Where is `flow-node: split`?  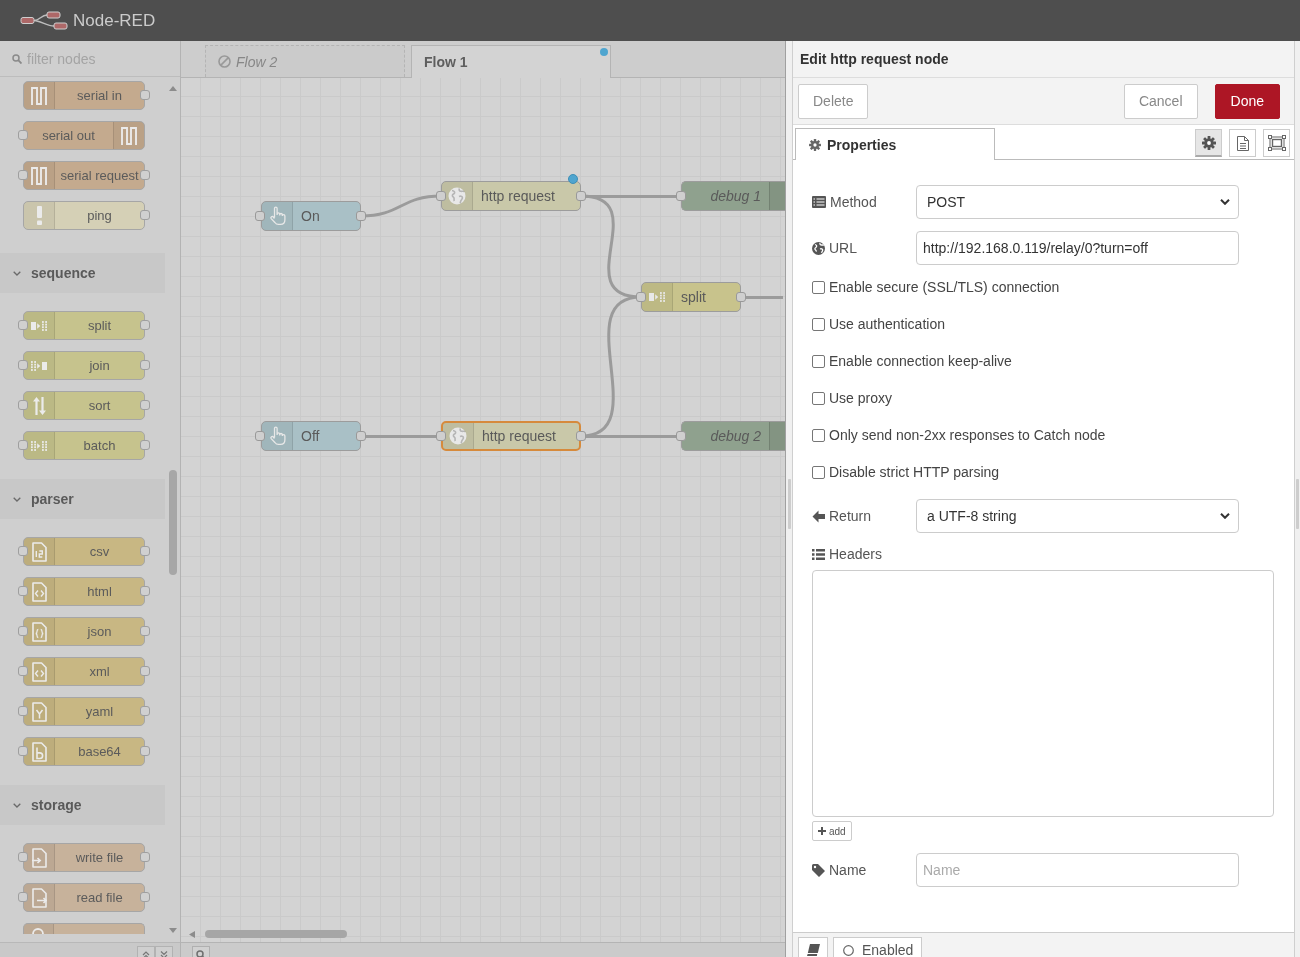
flow-node: split is located at coordinates (691, 297).